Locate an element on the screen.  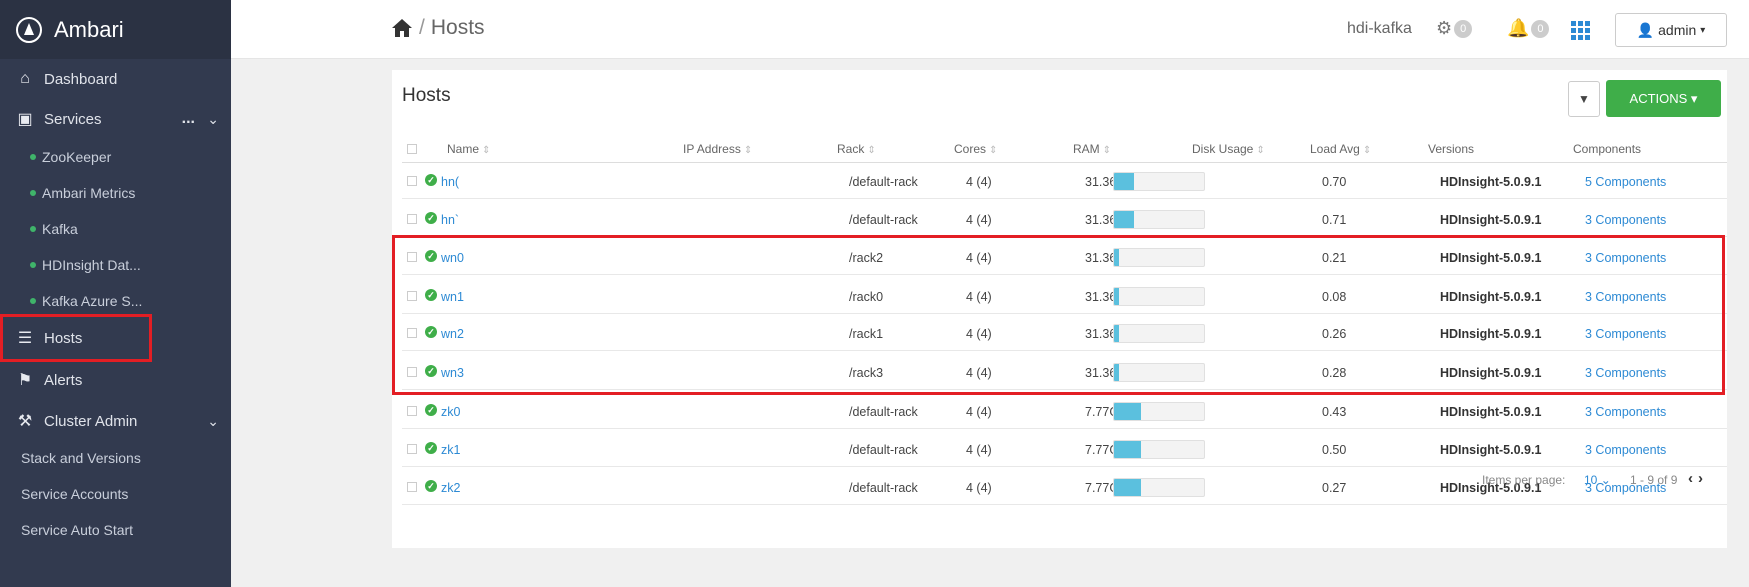
host-name-link: hn( is located at coordinates (450, 182).